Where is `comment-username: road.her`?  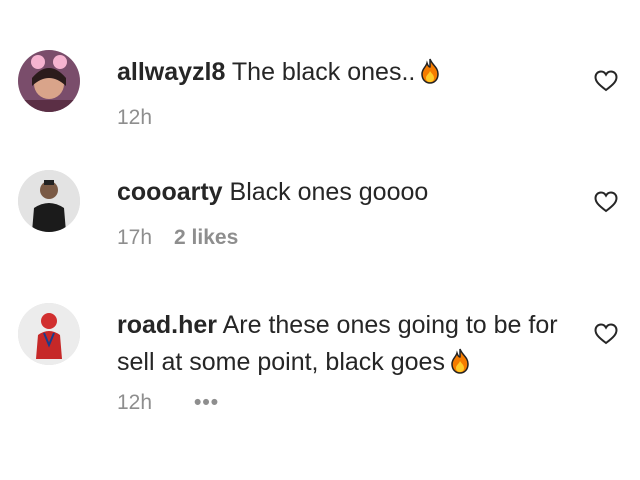 comment-username: road.her is located at coordinates (167, 325).